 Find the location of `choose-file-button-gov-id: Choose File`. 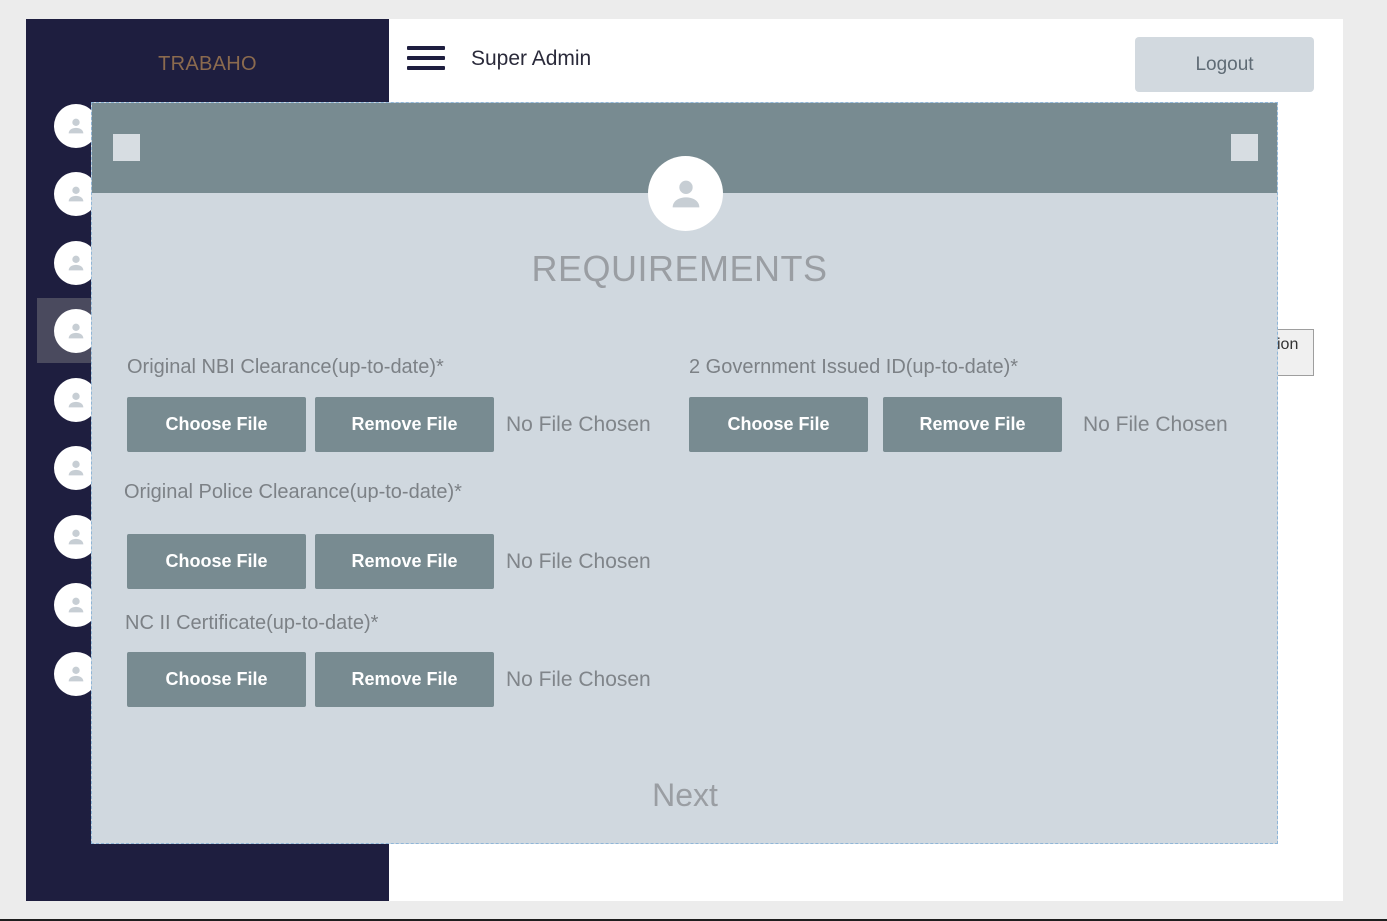

choose-file-button-gov-id: Choose File is located at coordinates (778, 424).